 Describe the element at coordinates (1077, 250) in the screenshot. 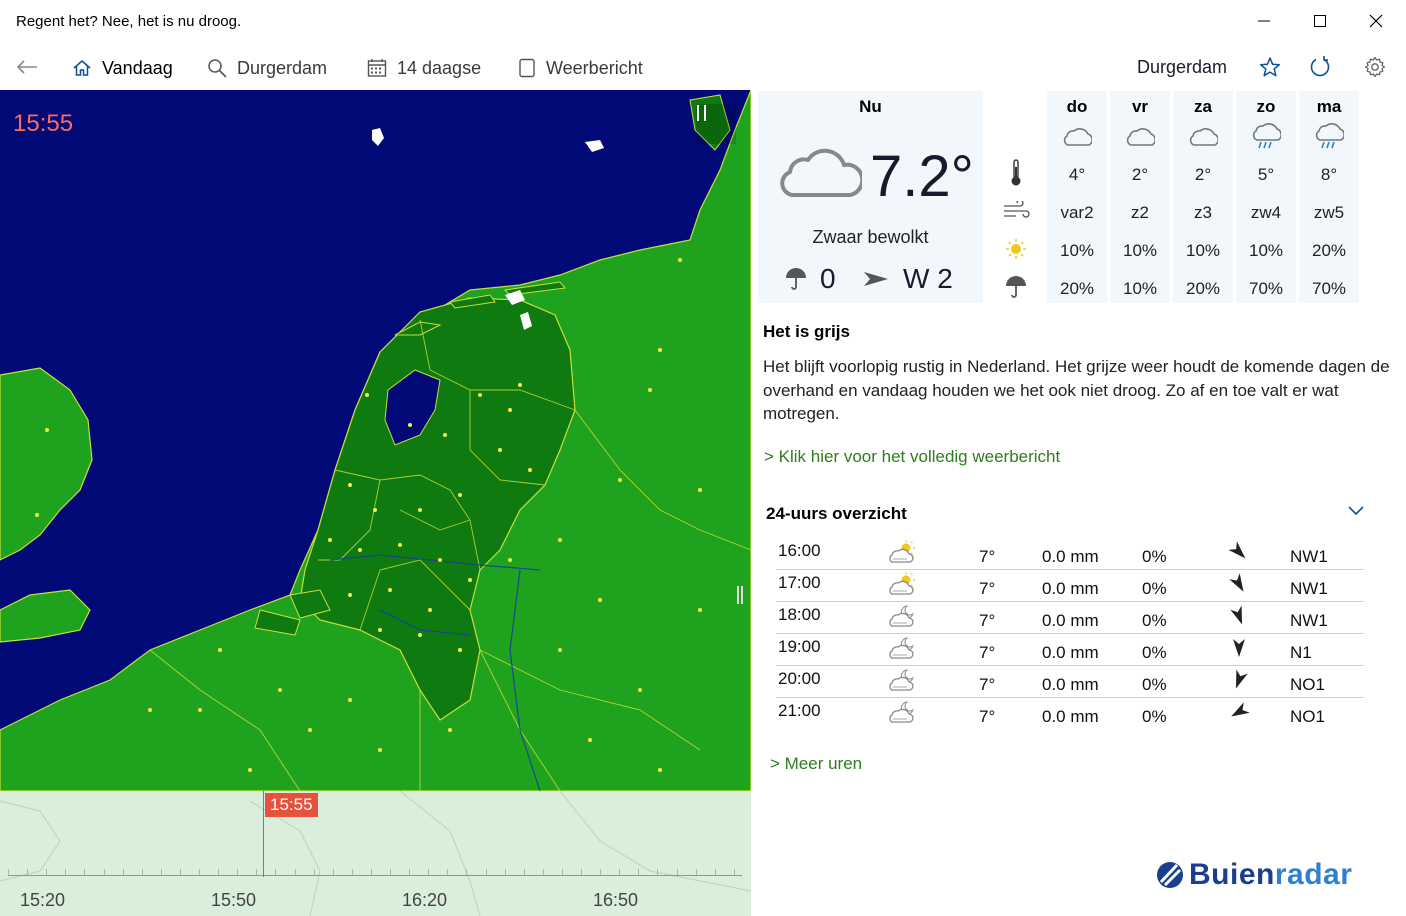

I see `day-sun: 10%` at that location.